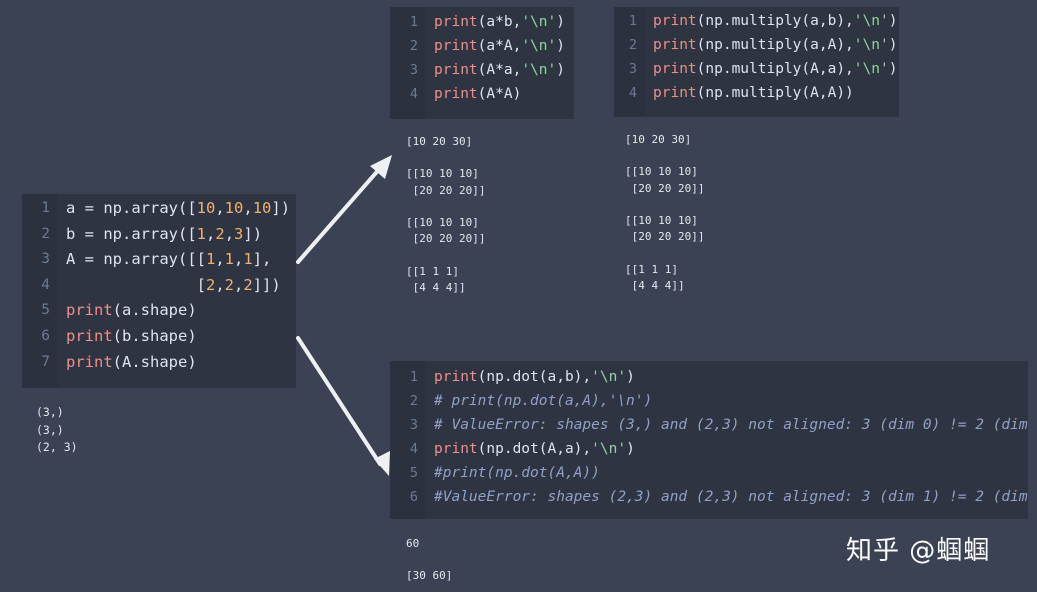 Image resolution: width=1037 pixels, height=592 pixels. Describe the element at coordinates (918, 551) in the screenshot. I see `watermark-zhihu: 知乎 @蝈蝈` at that location.